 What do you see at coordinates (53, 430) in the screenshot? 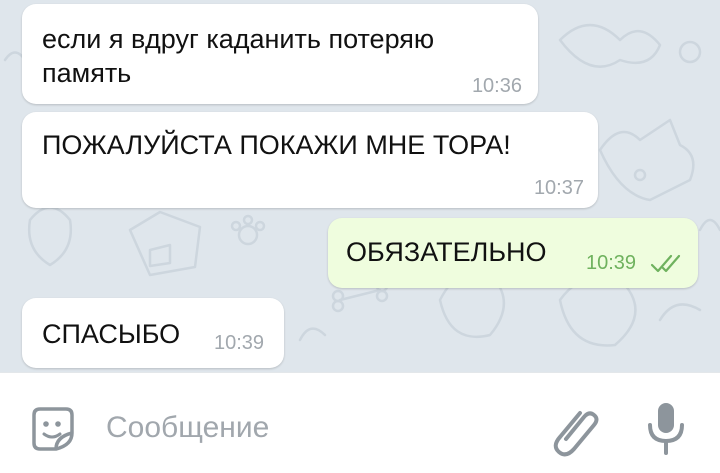
I see `emoji-sticker-icon` at bounding box center [53, 430].